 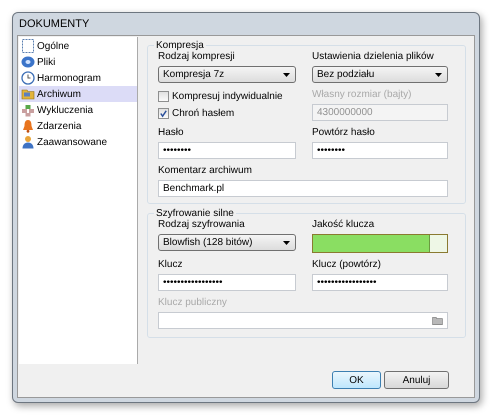 I want to click on user-icon, so click(x=28, y=142).